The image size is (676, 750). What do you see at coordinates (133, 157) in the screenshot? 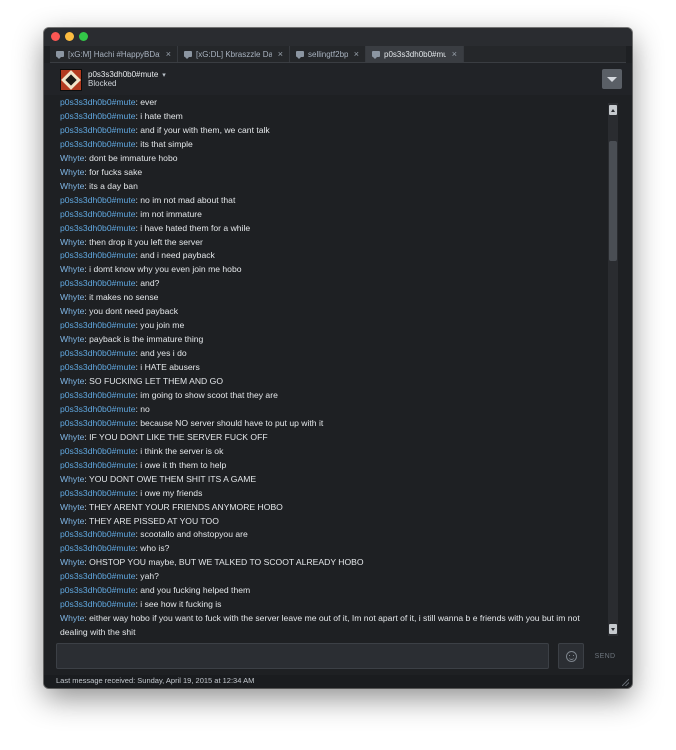
I see `message-text: dont be immature hobo` at bounding box center [133, 157].